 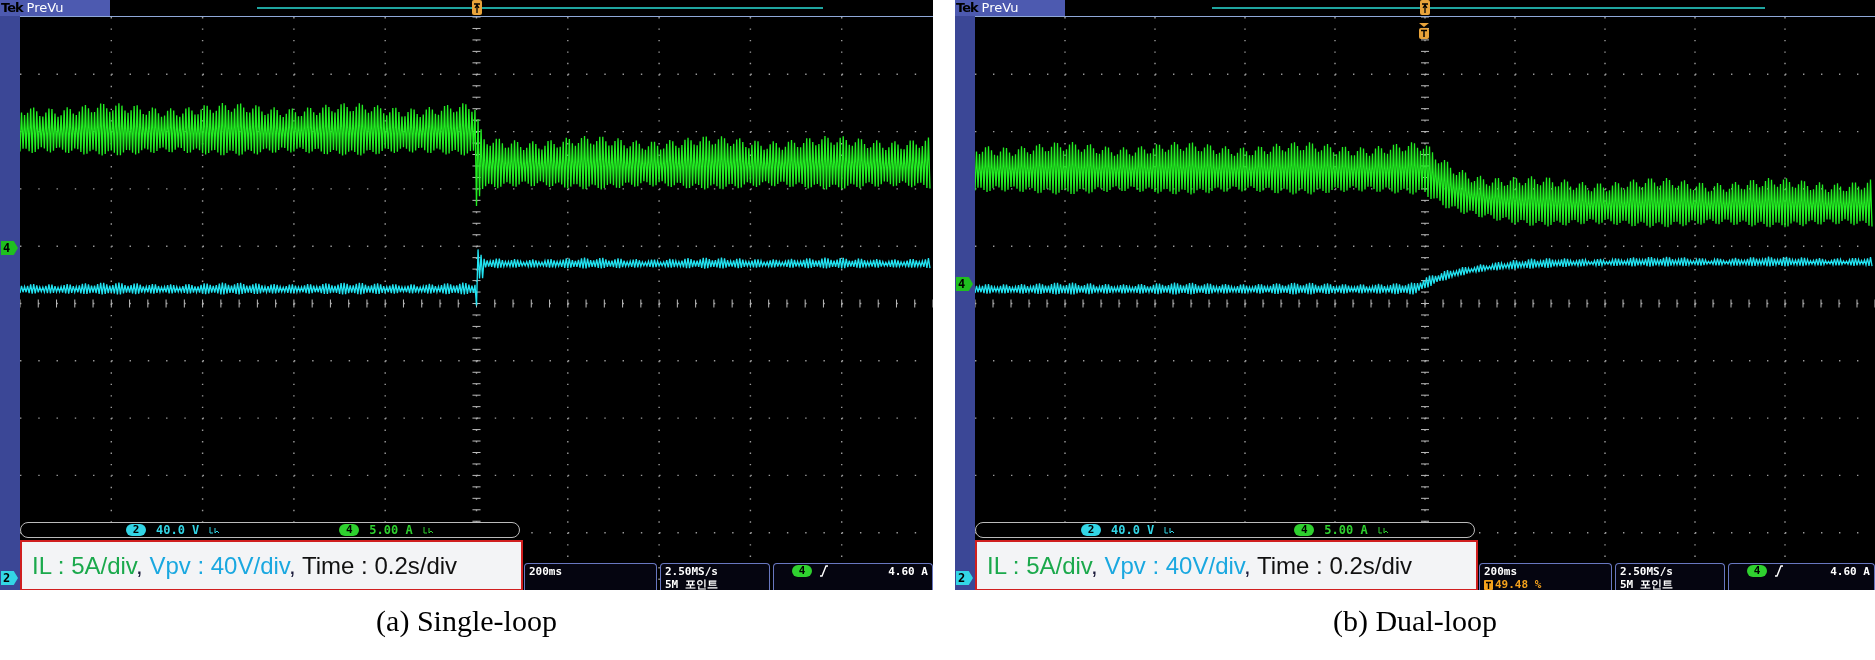 What do you see at coordinates (1518, 584) in the screenshot?
I see `trigger-position-value: 49.48 %` at bounding box center [1518, 584].